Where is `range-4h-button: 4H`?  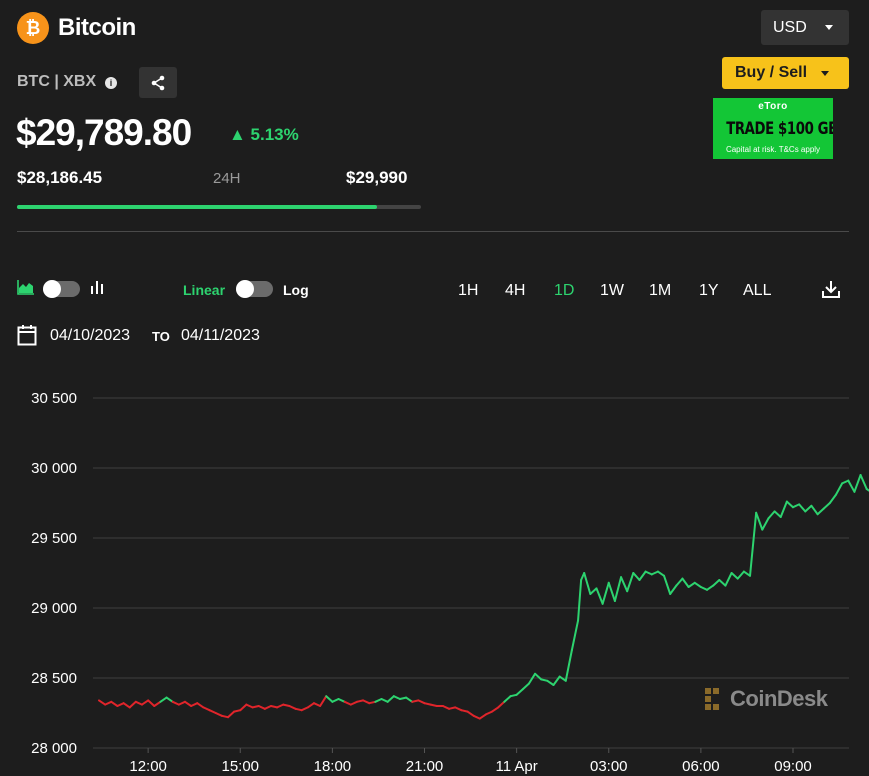
range-4h-button: 4H is located at coordinates (515, 291).